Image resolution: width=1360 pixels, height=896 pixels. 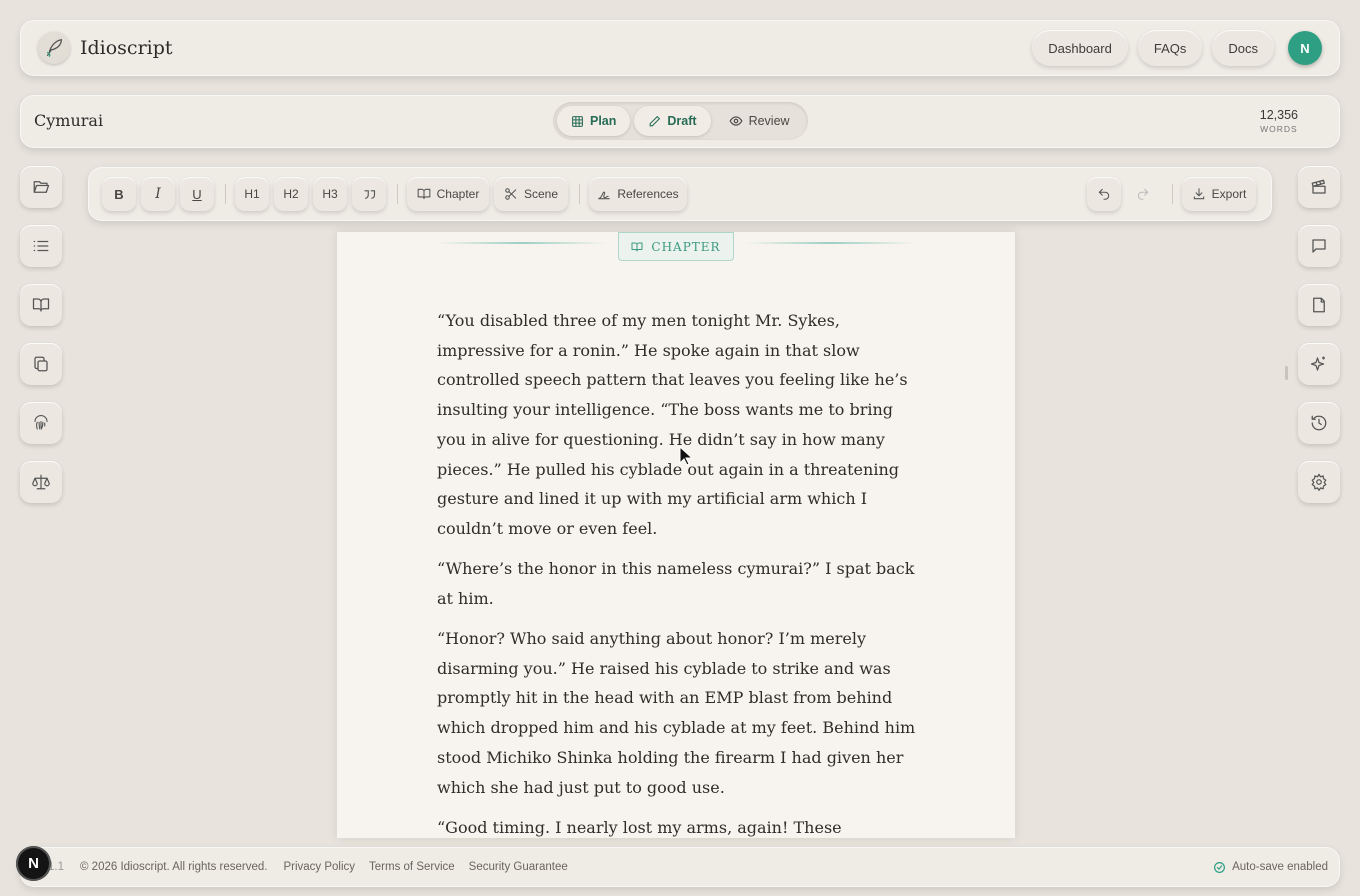 I want to click on mode-draft-label: Draft, so click(x=682, y=121).